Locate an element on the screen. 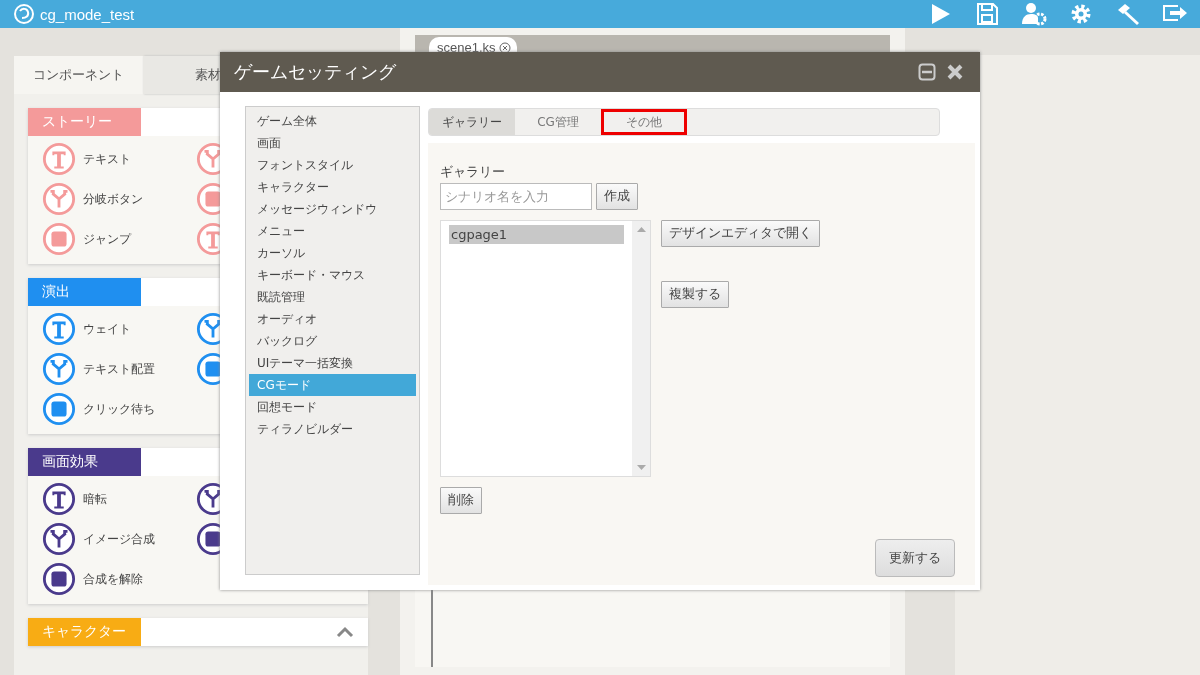 This screenshot has height=675, width=1200. update-button: 更新する is located at coordinates (915, 558).